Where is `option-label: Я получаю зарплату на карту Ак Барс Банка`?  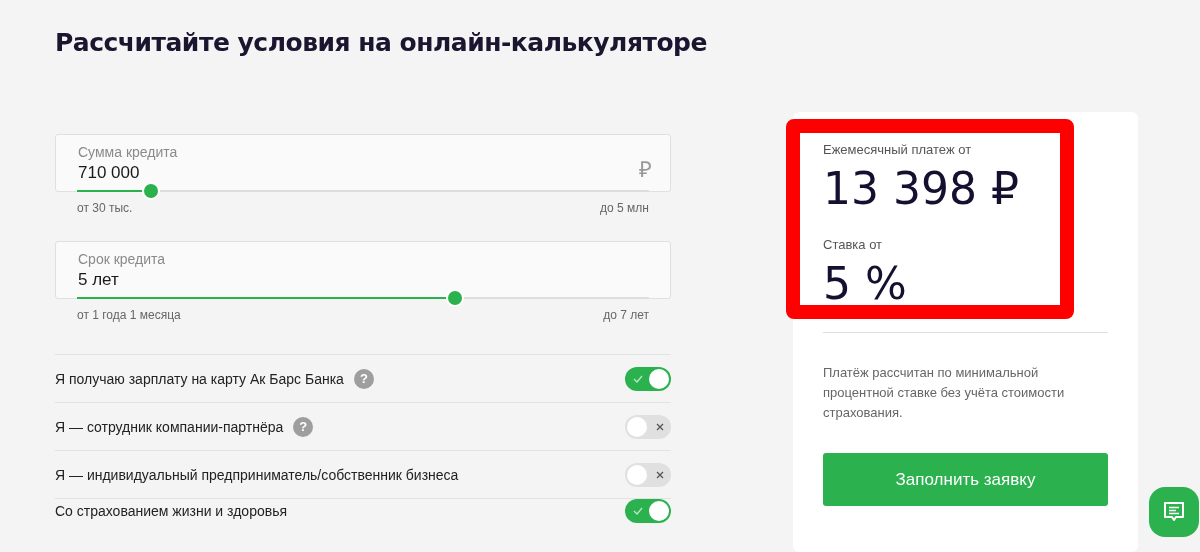
option-label: Я получаю зарплату на карту Ак Барс Банка is located at coordinates (199, 378).